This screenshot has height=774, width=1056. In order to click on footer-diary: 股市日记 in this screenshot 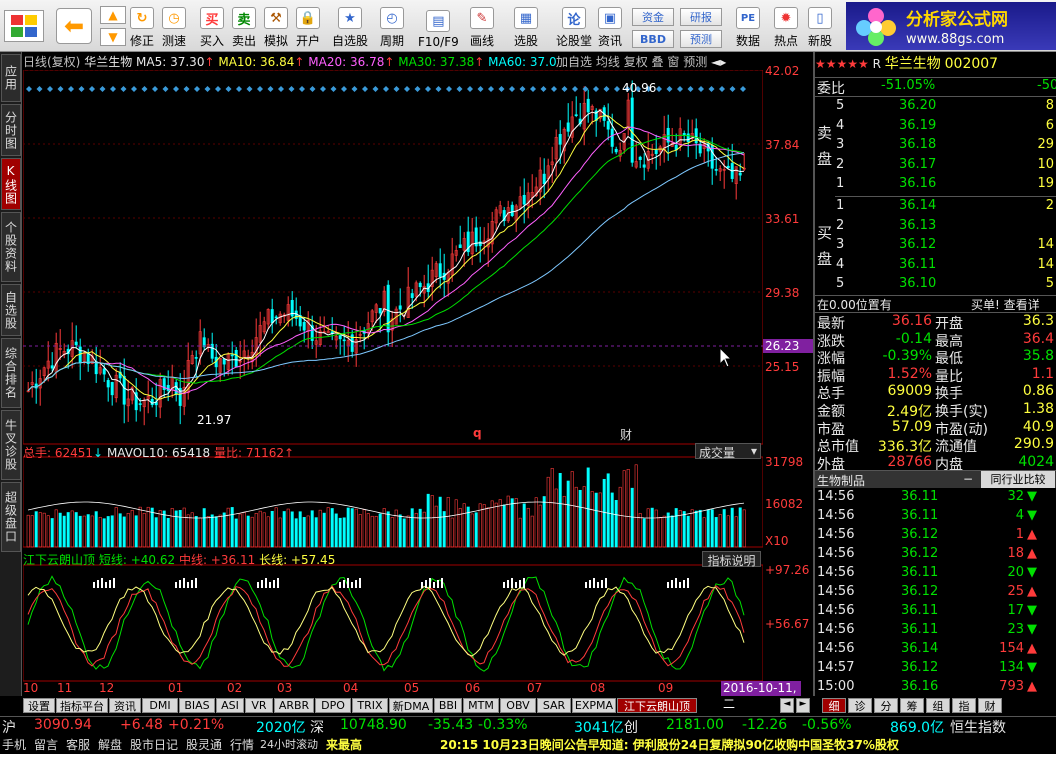, I will do `click(154, 744)`.